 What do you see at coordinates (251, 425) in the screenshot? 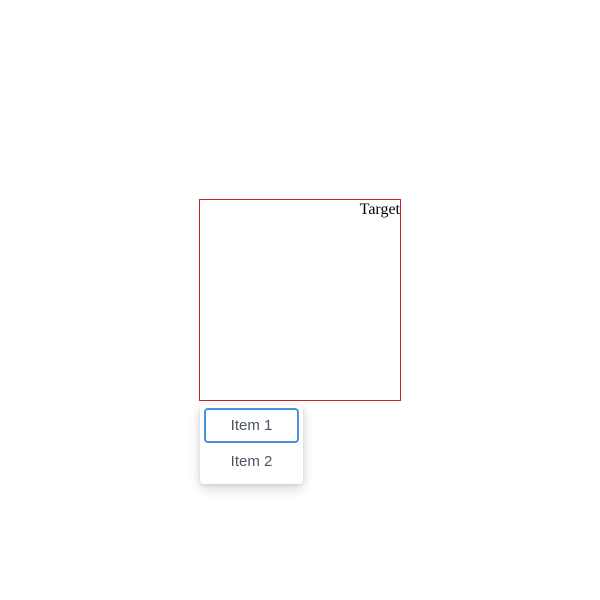
I see `menu-item-1: Item 1` at bounding box center [251, 425].